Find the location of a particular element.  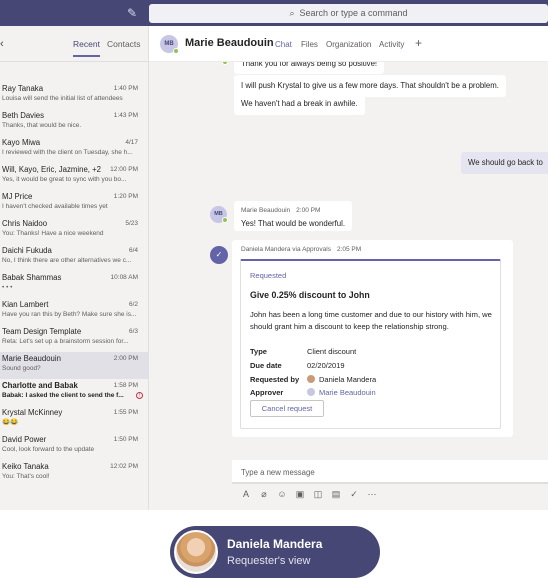

chat-name: Daichi Fukuda is located at coordinates (27, 250).